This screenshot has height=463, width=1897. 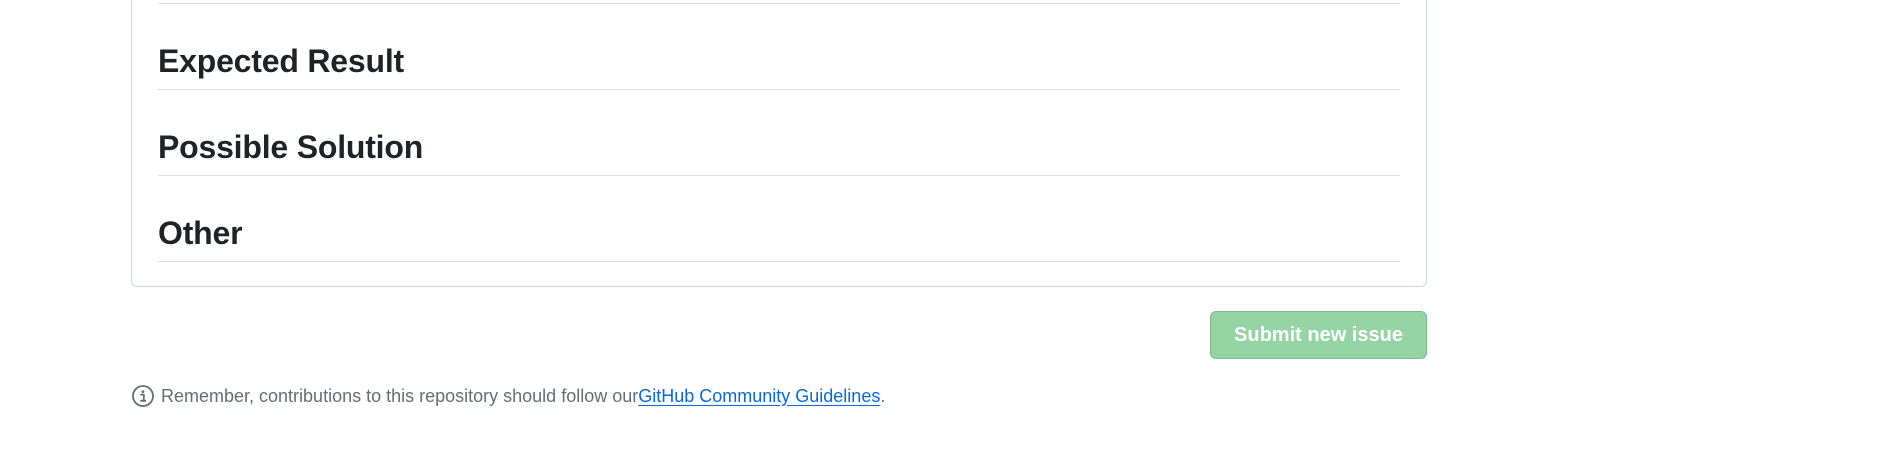 What do you see at coordinates (883, 395) in the screenshot?
I see `notice-period: .` at bounding box center [883, 395].